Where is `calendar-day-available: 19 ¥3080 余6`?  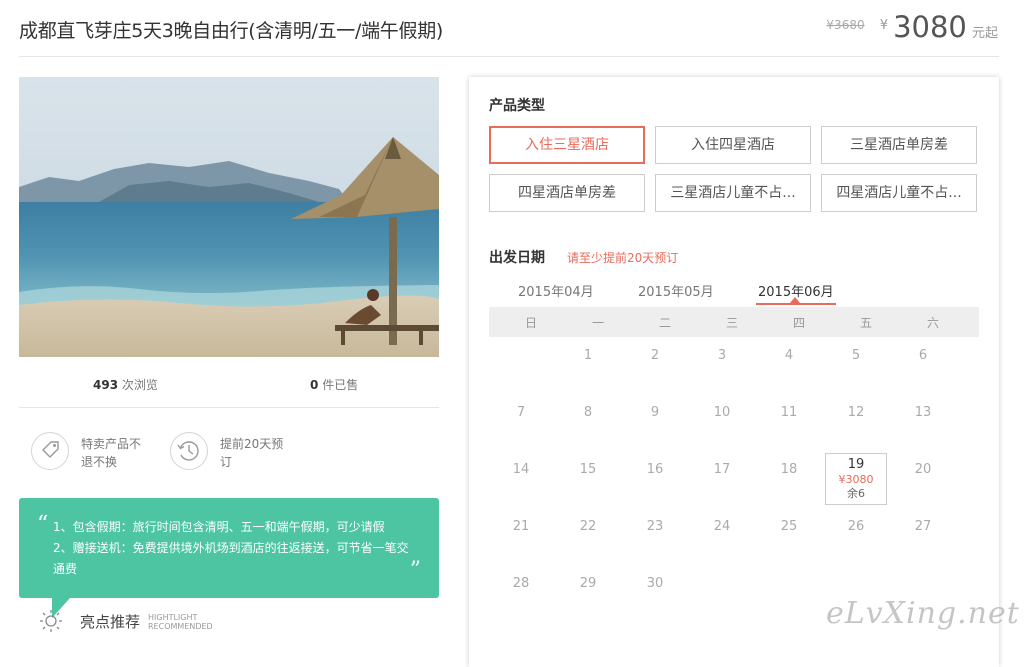
calendar-day-available: 19 ¥3080 余6 is located at coordinates (856, 479).